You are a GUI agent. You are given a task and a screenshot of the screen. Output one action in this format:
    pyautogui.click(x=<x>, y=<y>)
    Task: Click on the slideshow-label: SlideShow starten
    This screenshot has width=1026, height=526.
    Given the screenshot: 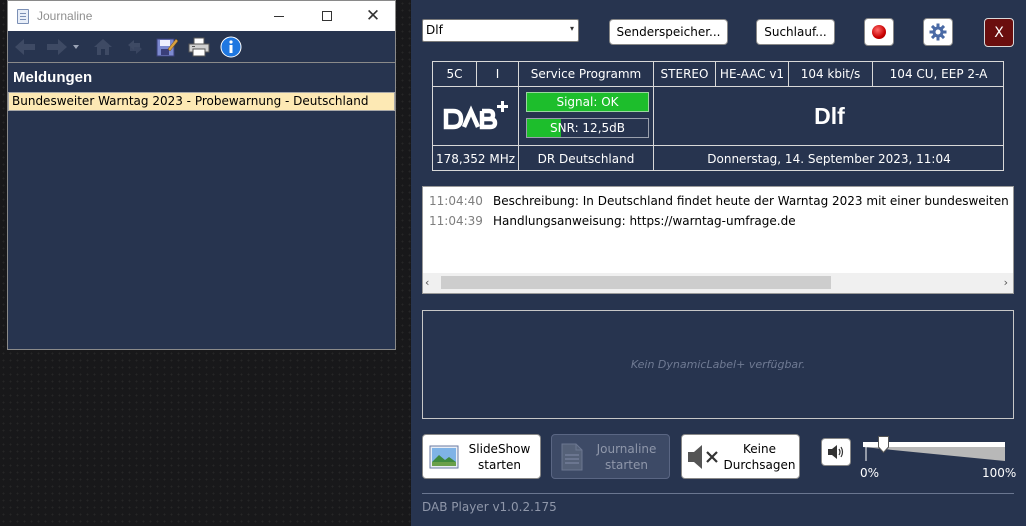 What is the action you would take?
    pyautogui.click(x=499, y=457)
    